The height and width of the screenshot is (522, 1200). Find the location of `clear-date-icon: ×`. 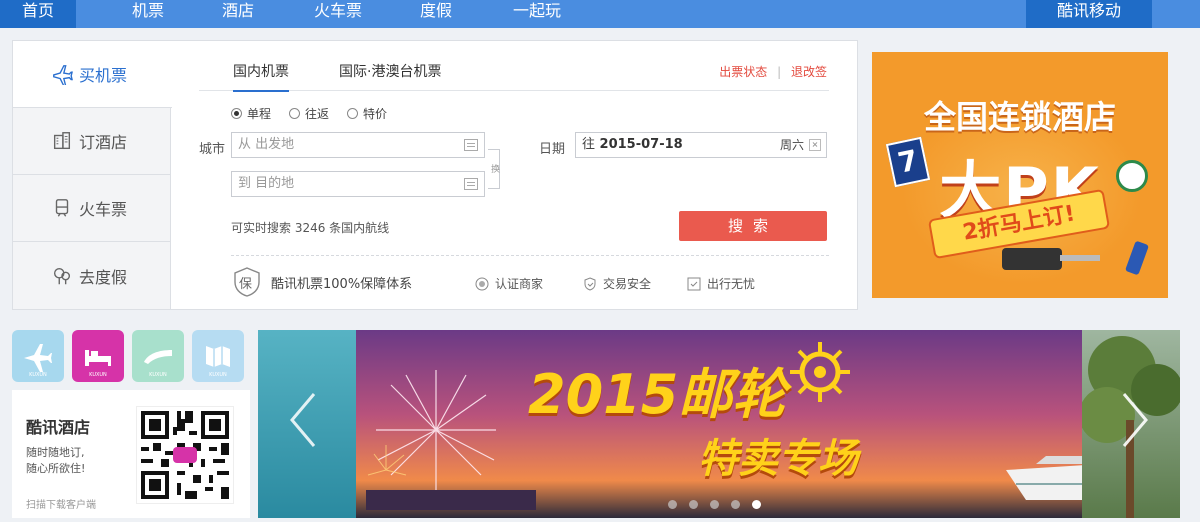

clear-date-icon: × is located at coordinates (815, 145).